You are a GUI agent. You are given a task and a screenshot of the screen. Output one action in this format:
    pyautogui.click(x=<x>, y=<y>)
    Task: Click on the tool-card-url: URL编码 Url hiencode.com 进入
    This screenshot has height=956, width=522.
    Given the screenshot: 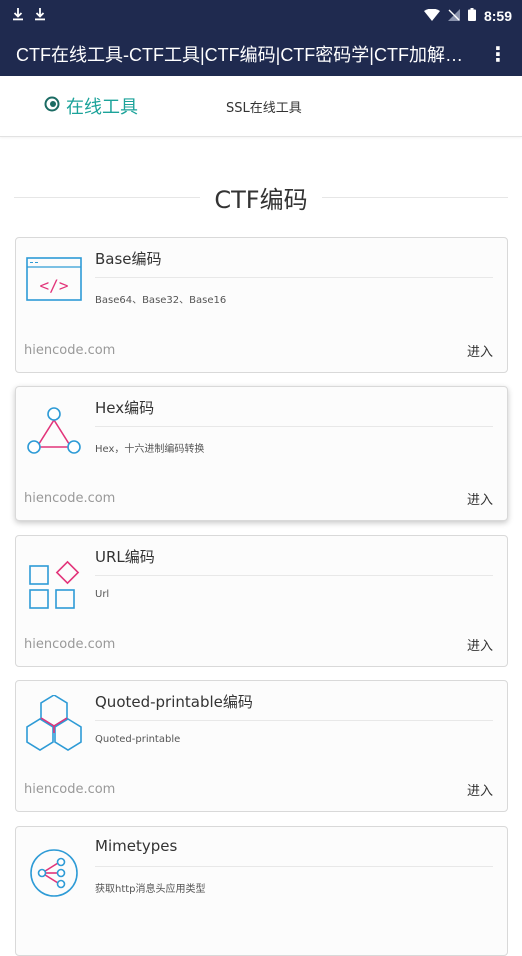 What is the action you would take?
    pyautogui.click(x=261, y=601)
    